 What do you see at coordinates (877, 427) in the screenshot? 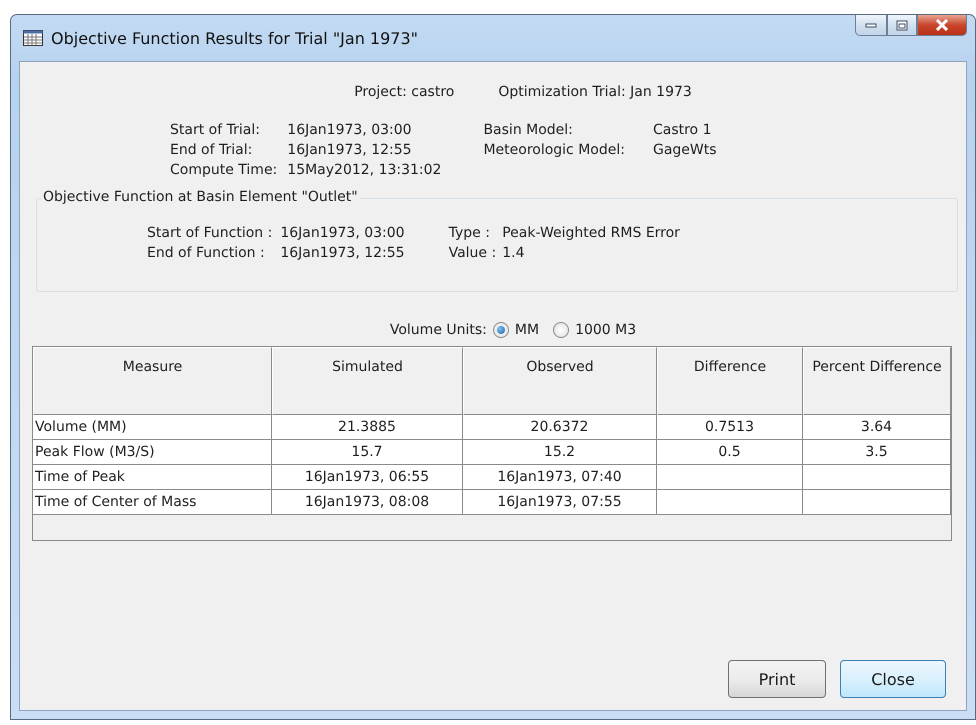
I see `table-cell: 3.64` at bounding box center [877, 427].